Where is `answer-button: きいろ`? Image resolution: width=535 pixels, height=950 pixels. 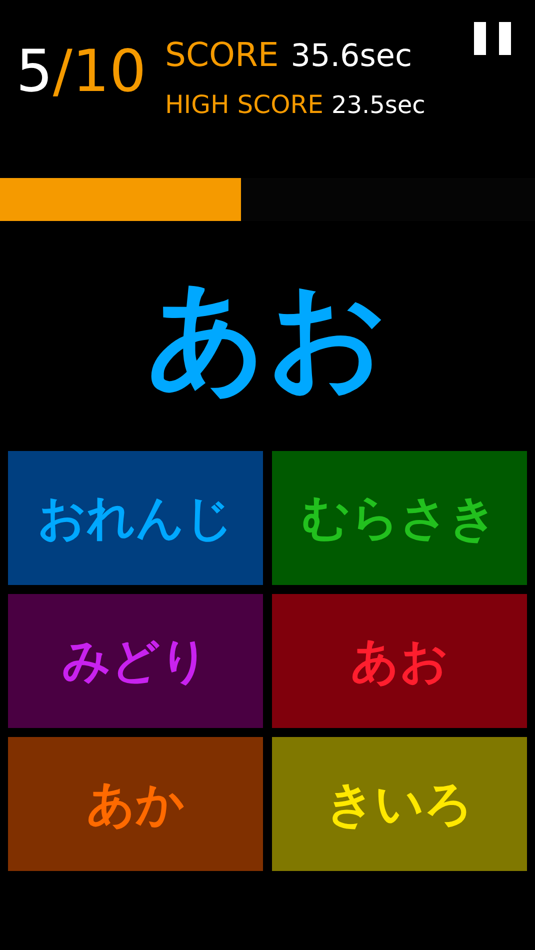 answer-button: きいろ is located at coordinates (399, 804).